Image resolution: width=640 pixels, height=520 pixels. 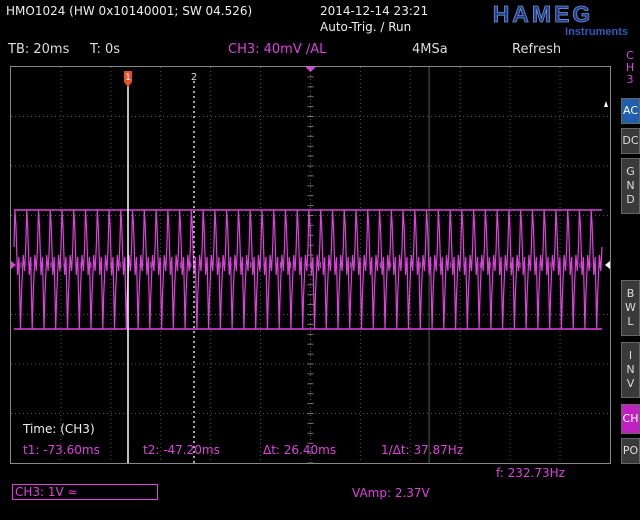 I want to click on coupling-ac-button: AC, so click(x=630, y=111).